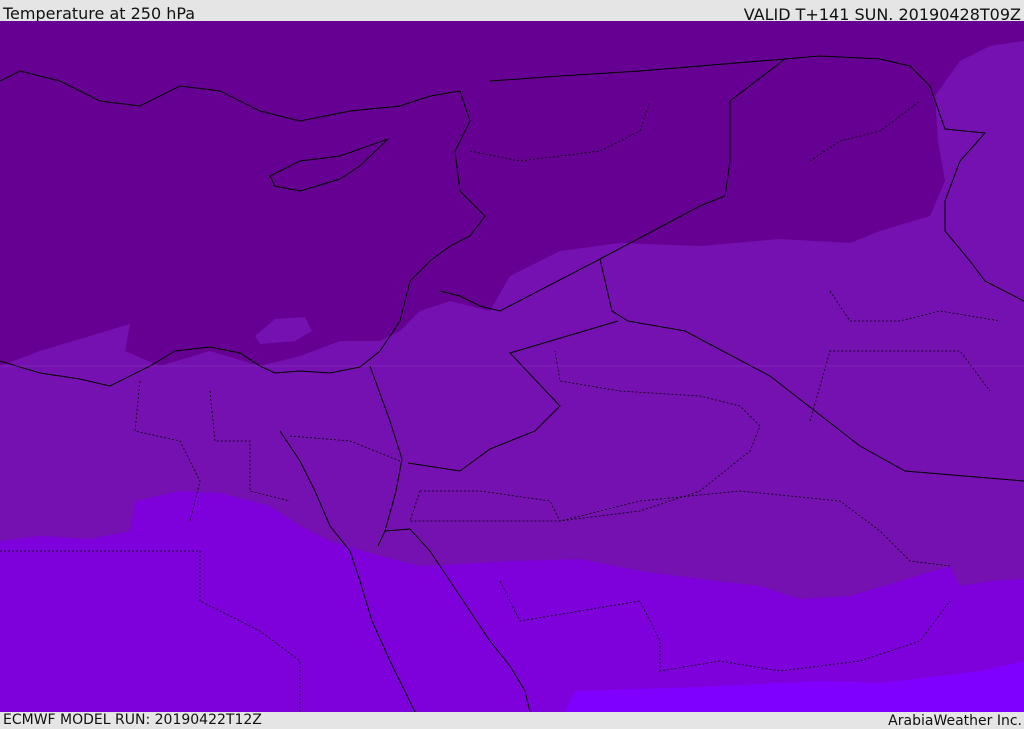 The width and height of the screenshot is (1024, 729). I want to click on credit: ArabiaWeather Inc., so click(955, 721).